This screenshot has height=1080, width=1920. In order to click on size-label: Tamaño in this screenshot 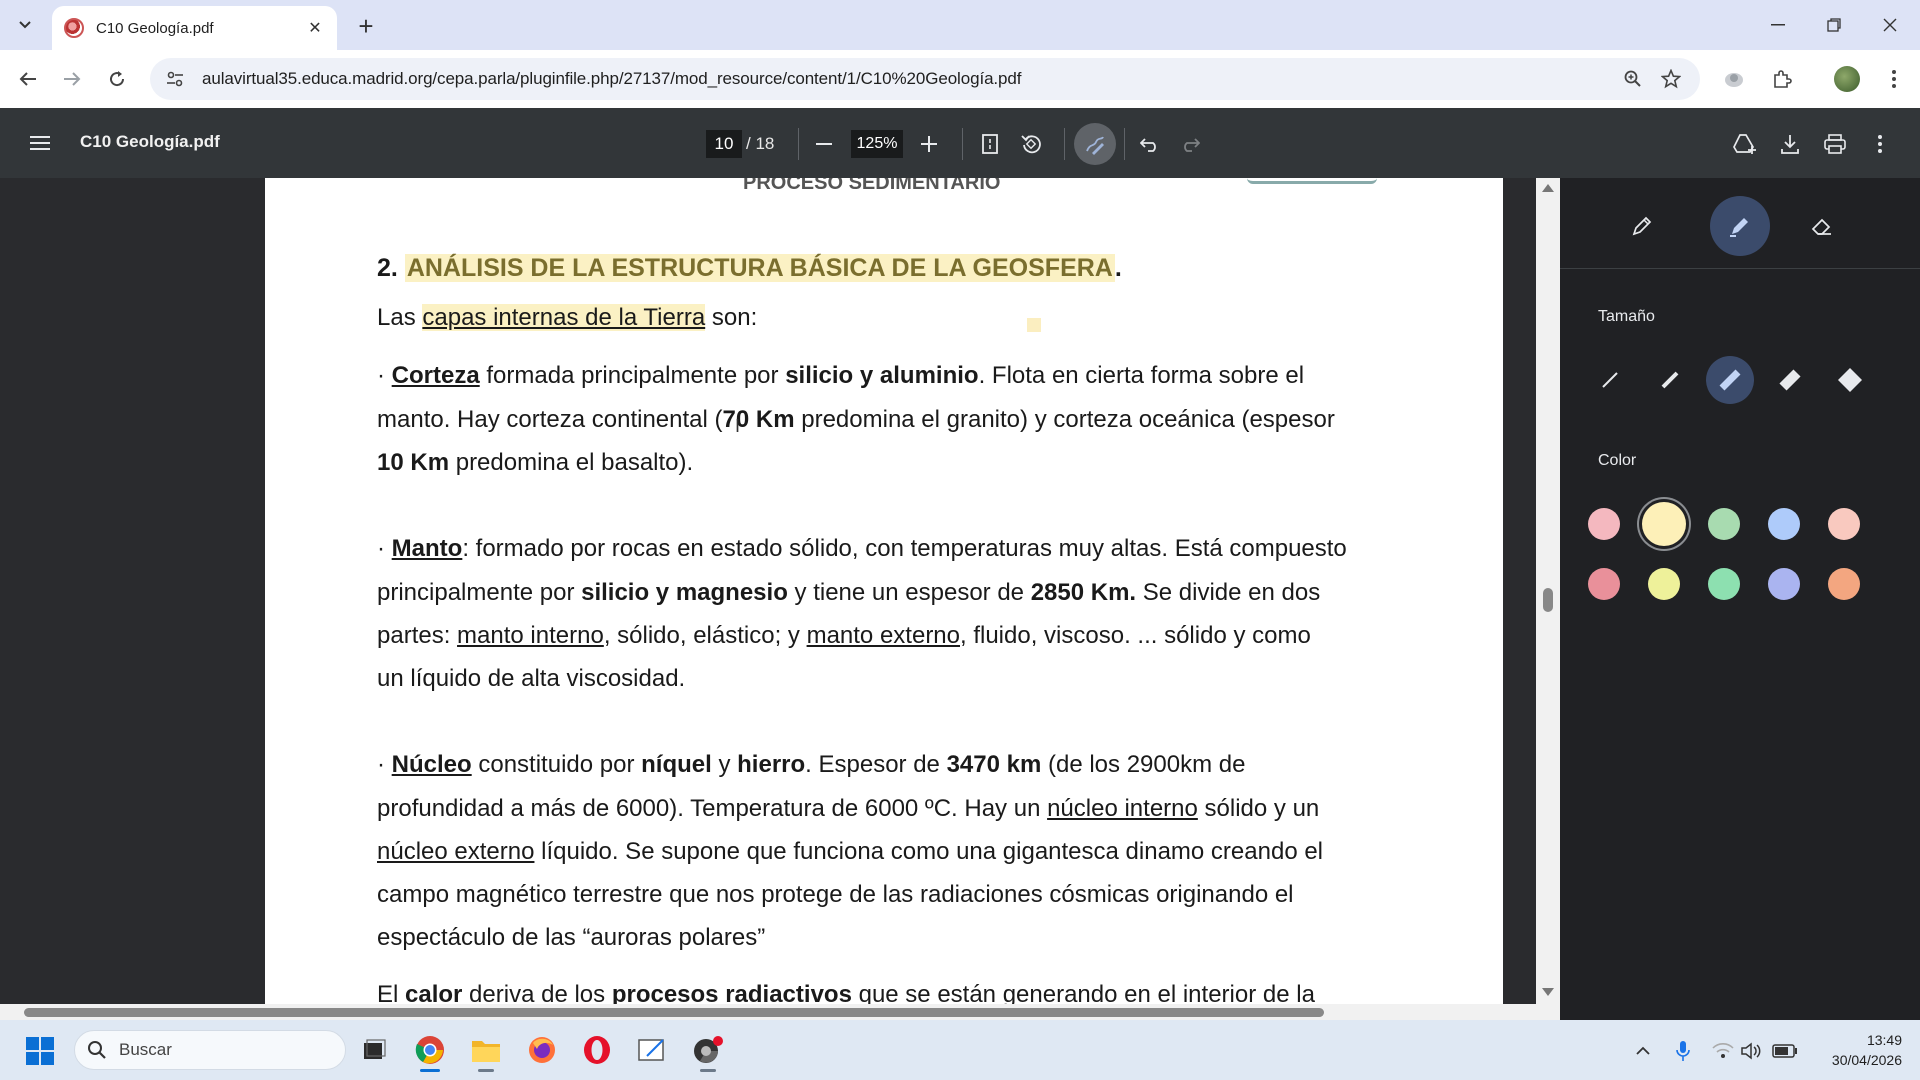, I will do `click(1626, 316)`.